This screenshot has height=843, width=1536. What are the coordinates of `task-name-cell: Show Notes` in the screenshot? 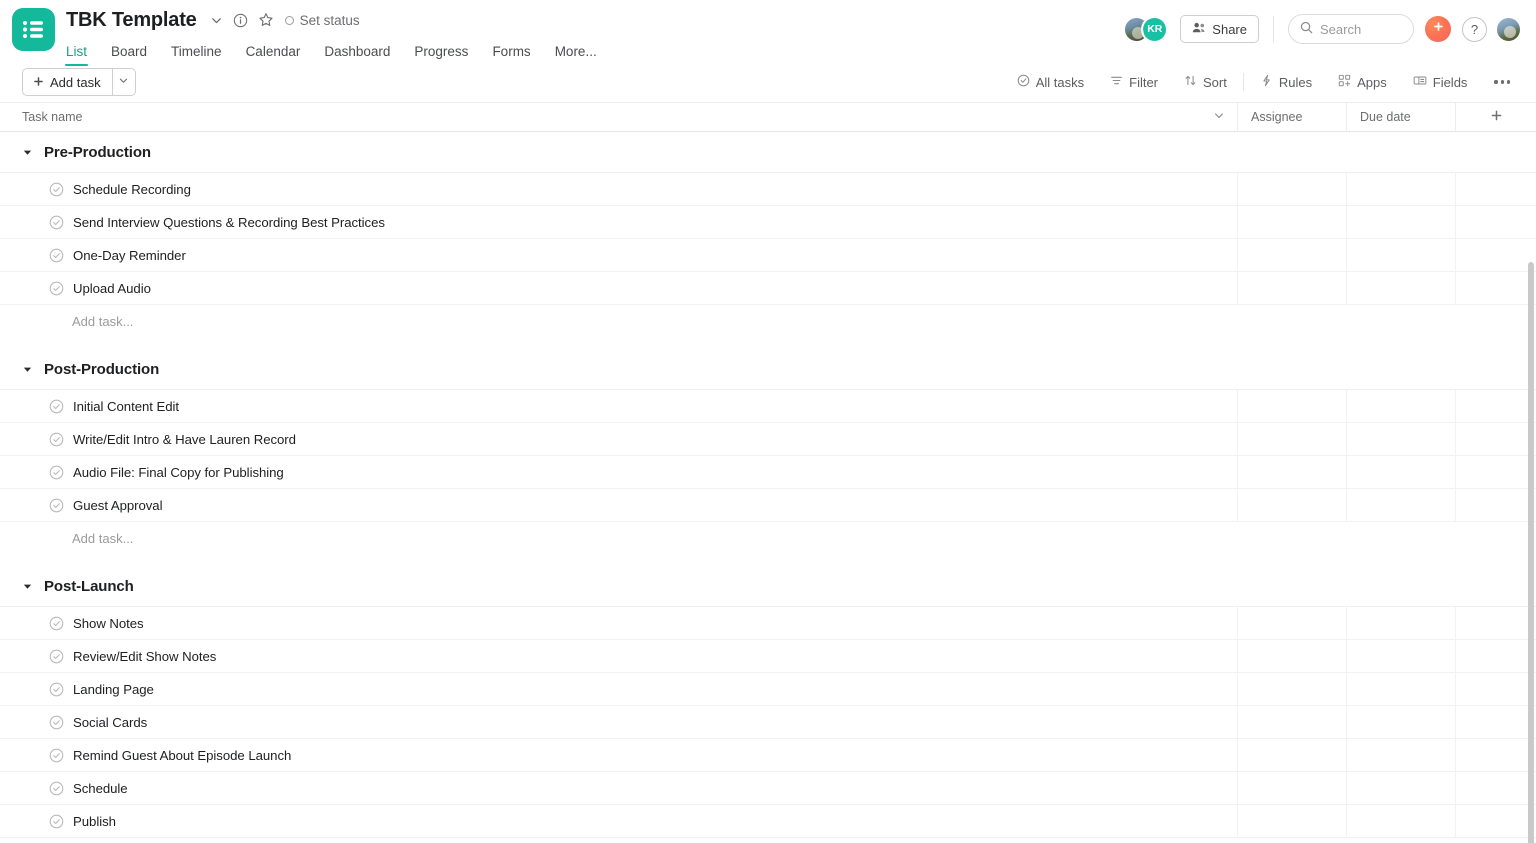 It's located at (618, 623).